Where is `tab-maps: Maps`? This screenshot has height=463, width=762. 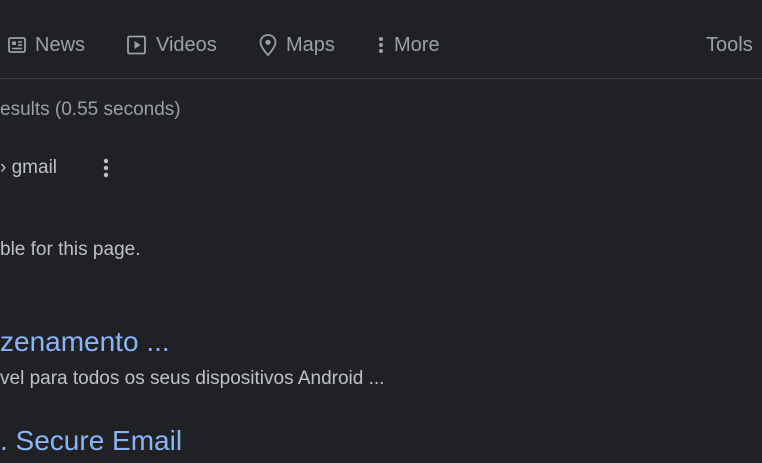 tab-maps: Maps is located at coordinates (296, 45).